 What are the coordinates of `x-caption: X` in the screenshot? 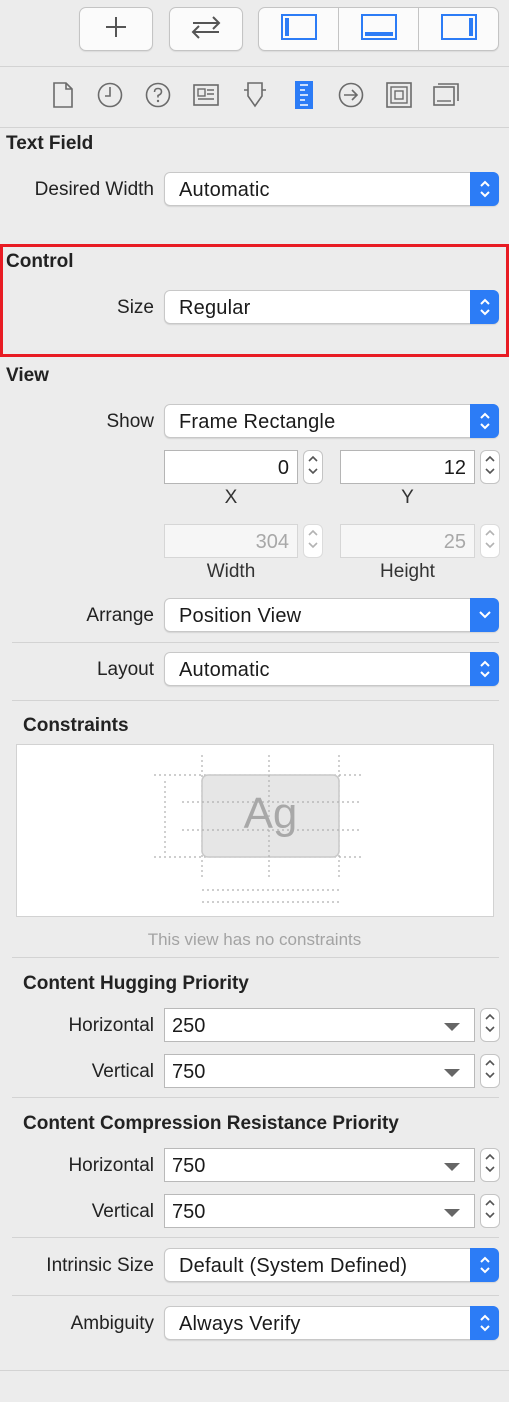 It's located at (231, 497).